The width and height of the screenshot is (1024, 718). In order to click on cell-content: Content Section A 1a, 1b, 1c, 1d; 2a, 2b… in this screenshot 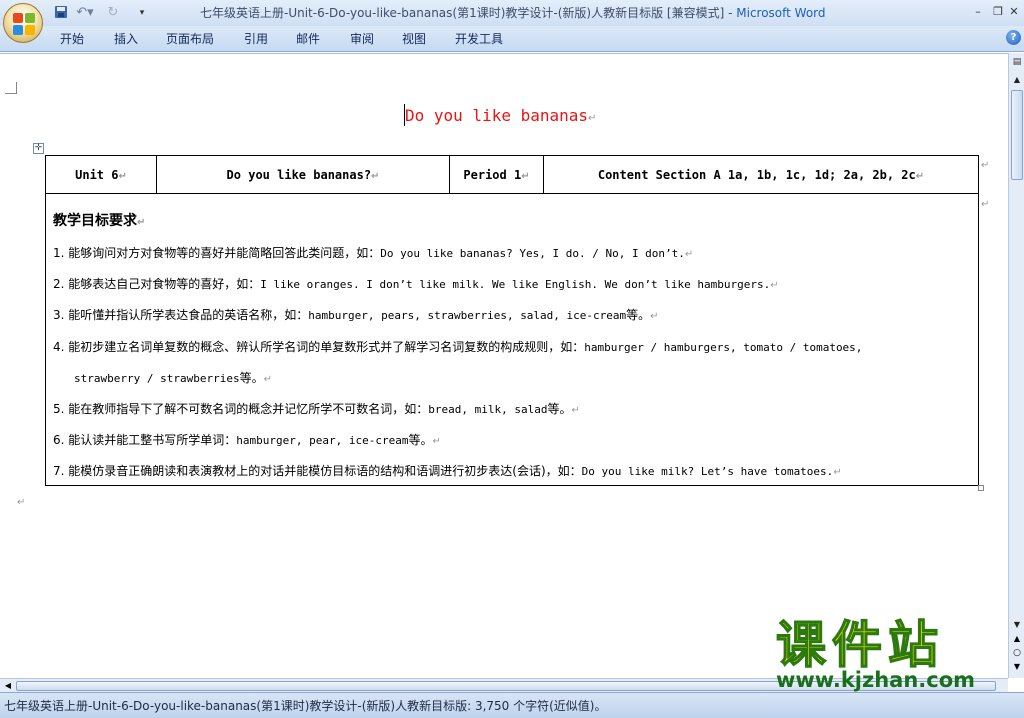, I will do `click(761, 175)`.